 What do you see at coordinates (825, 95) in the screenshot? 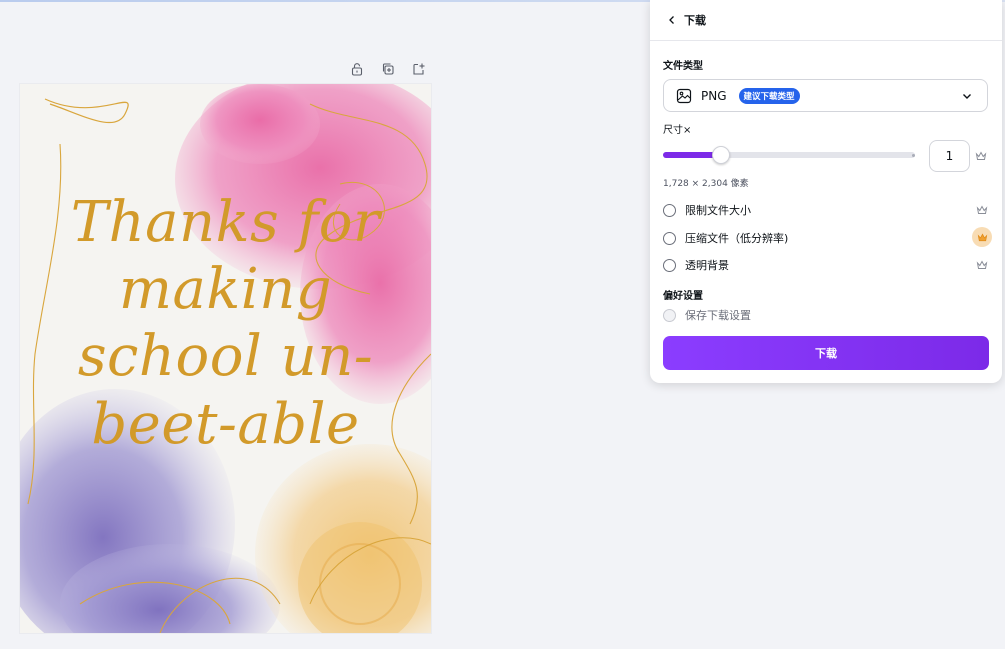
I see `file-type-select: PNG 建议下载类型` at bounding box center [825, 95].